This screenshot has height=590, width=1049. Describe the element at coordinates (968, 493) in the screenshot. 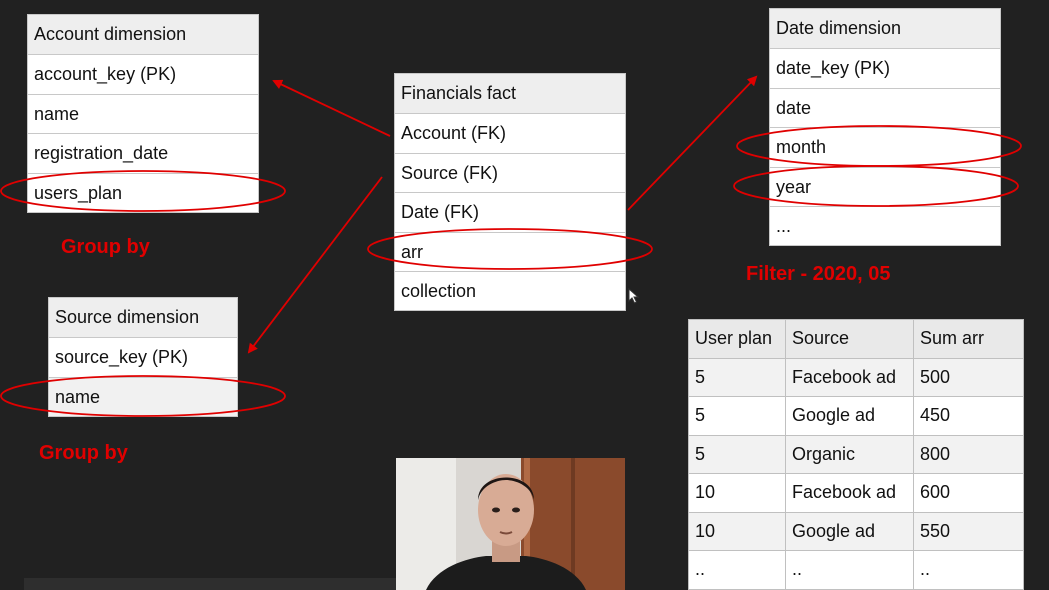

I see `result-cell: 600` at that location.